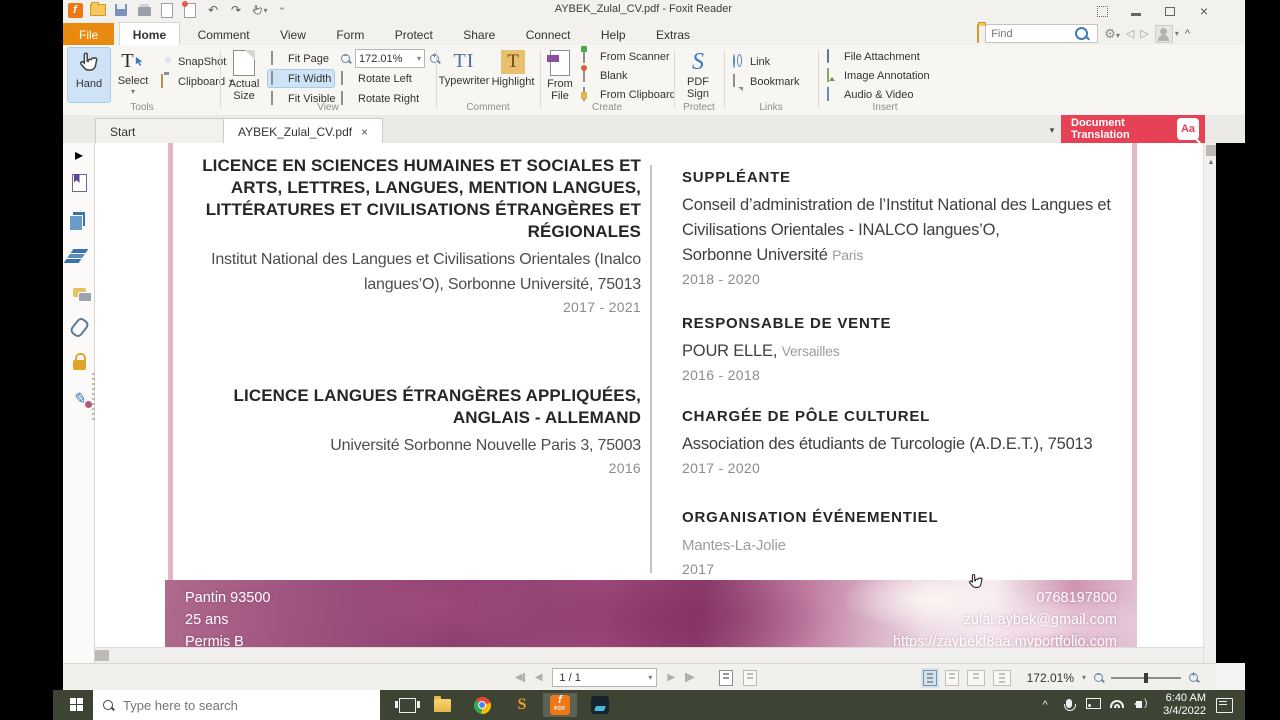 The height and width of the screenshot is (720, 1280). What do you see at coordinates (605, 75) in the screenshot?
I see `blank-button: Blank` at bounding box center [605, 75].